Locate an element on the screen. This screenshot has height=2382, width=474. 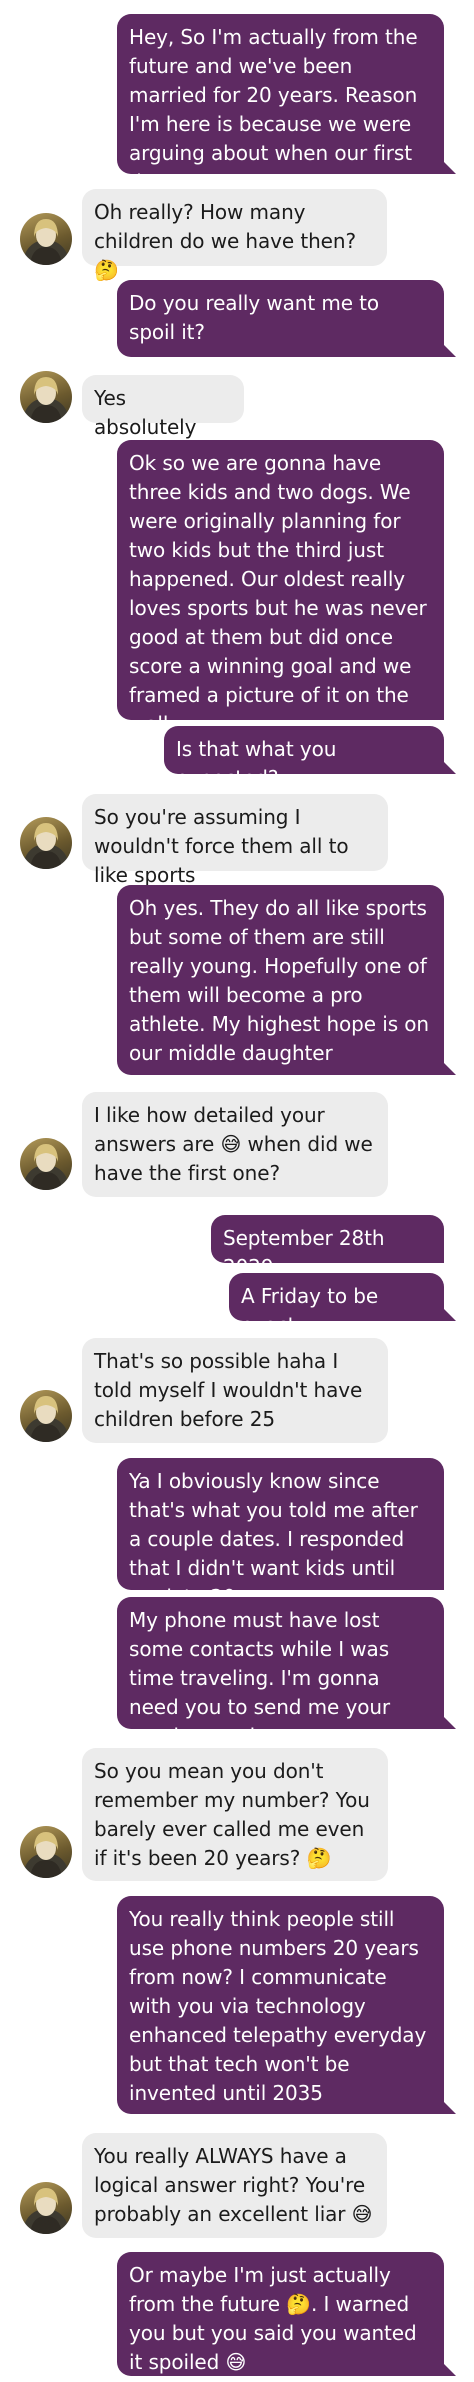
incoming-message: Yes absolutely is located at coordinates (163, 407).